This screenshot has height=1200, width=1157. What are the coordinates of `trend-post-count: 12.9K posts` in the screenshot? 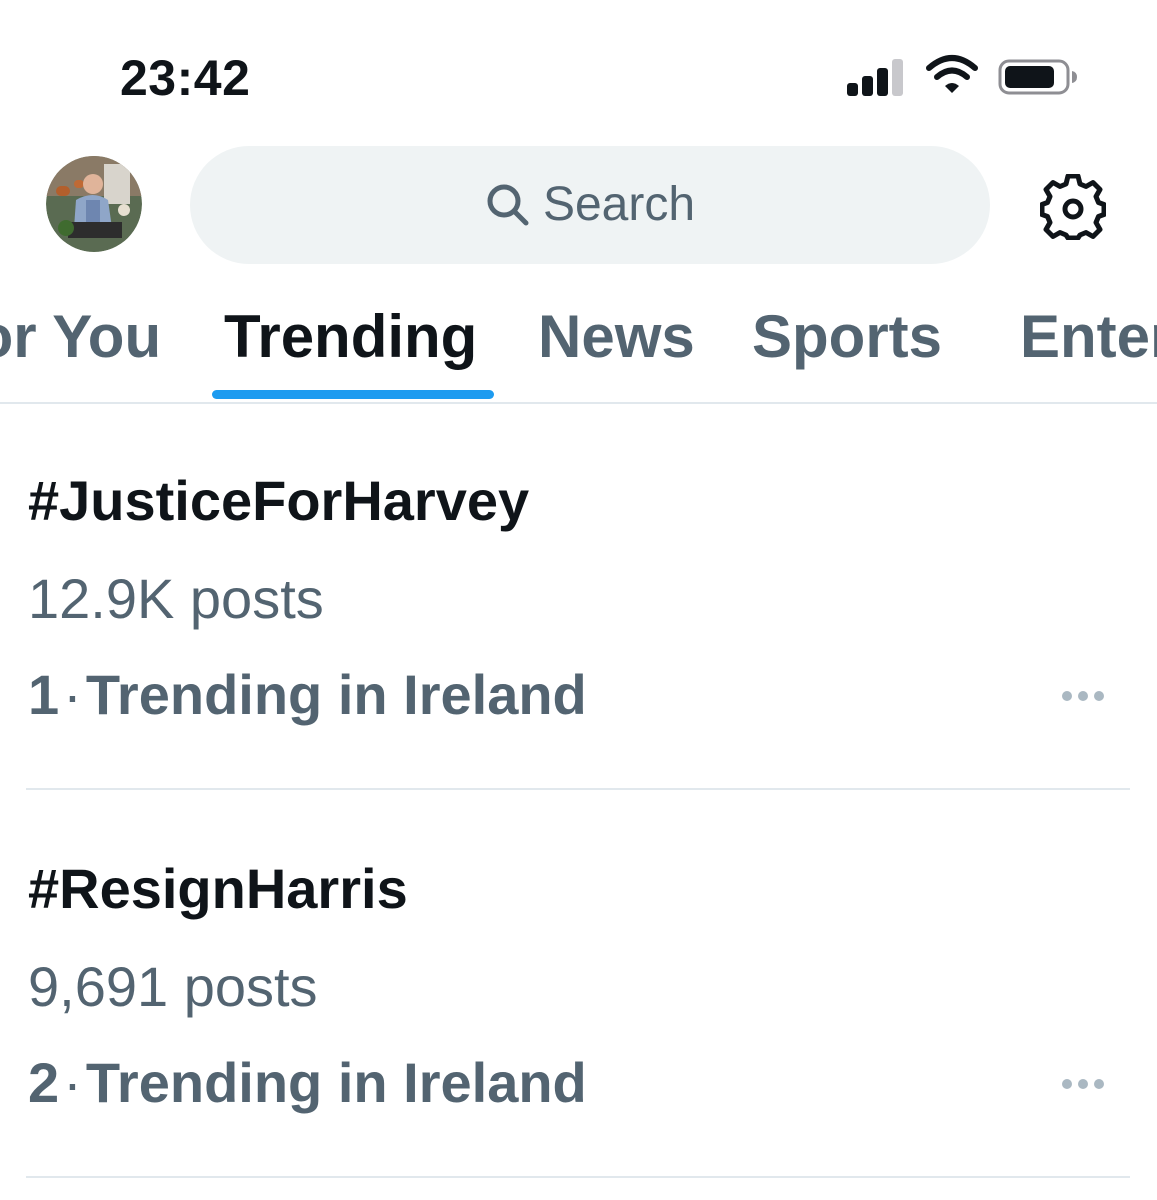 It's located at (176, 598).